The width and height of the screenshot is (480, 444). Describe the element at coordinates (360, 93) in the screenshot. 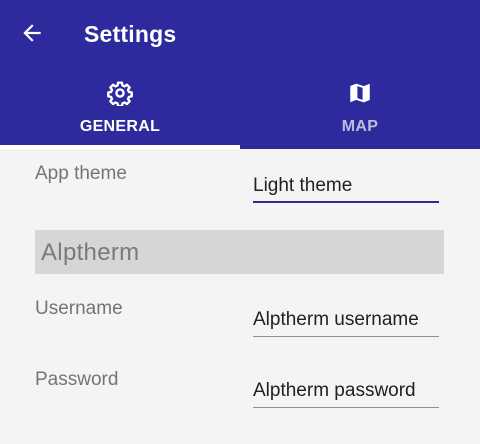

I see `map-icon` at that location.